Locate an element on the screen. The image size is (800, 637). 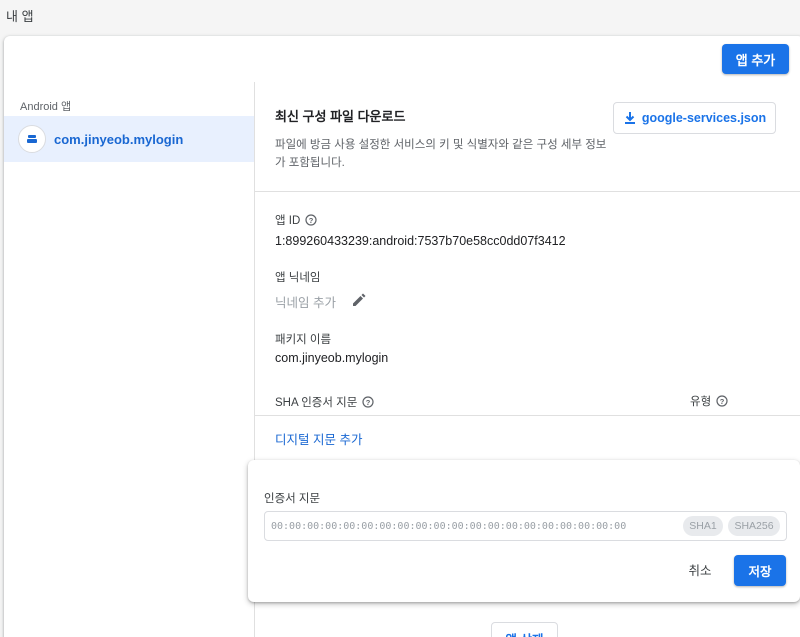
fingerprint-field: SHA1 SHA256 is located at coordinates (525, 526).